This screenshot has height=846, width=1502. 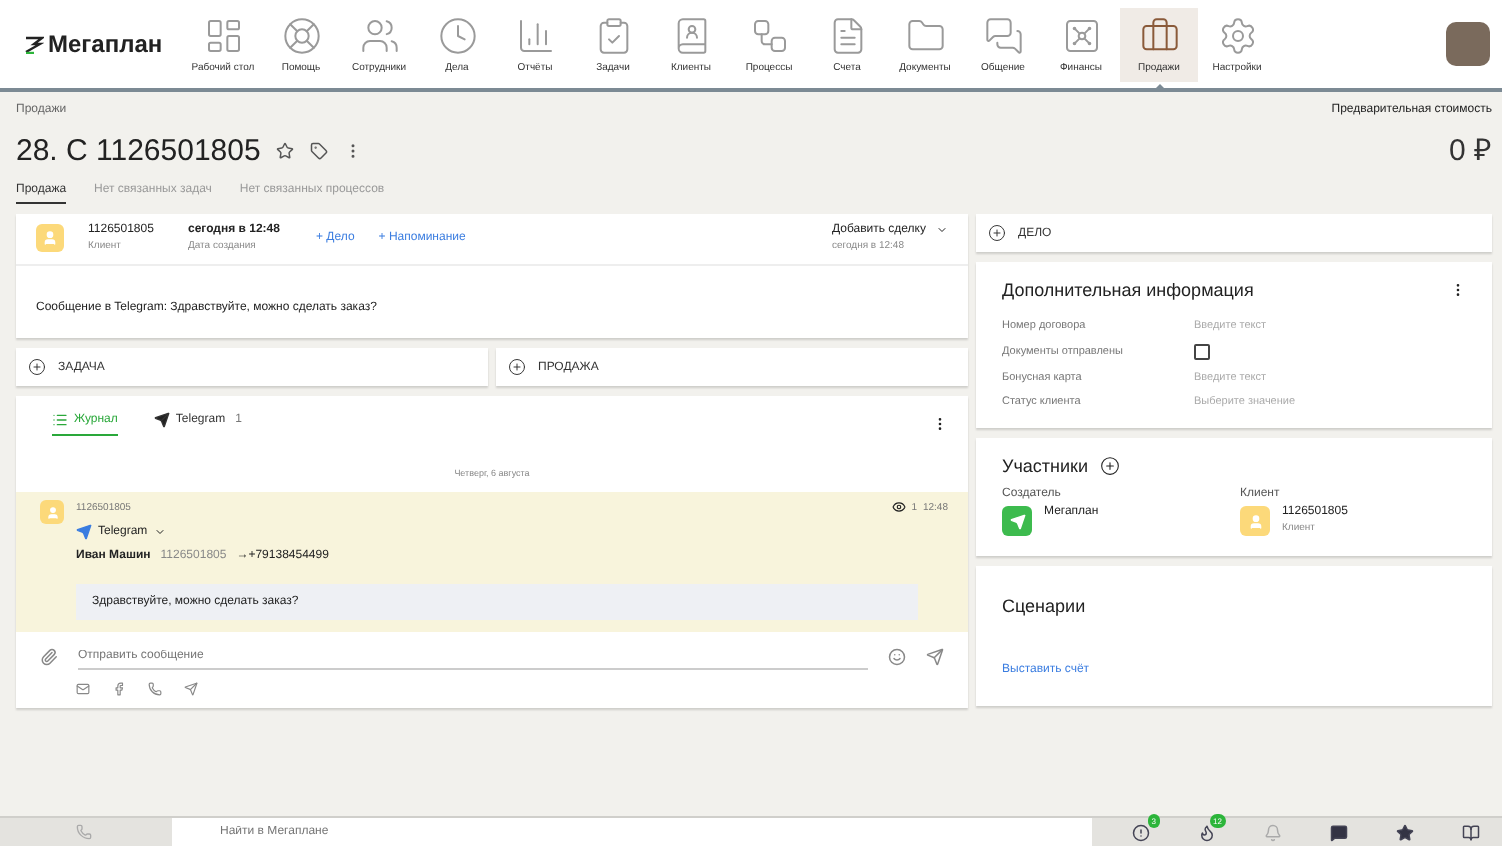 What do you see at coordinates (1471, 832) in the screenshot?
I see `book-icon` at bounding box center [1471, 832].